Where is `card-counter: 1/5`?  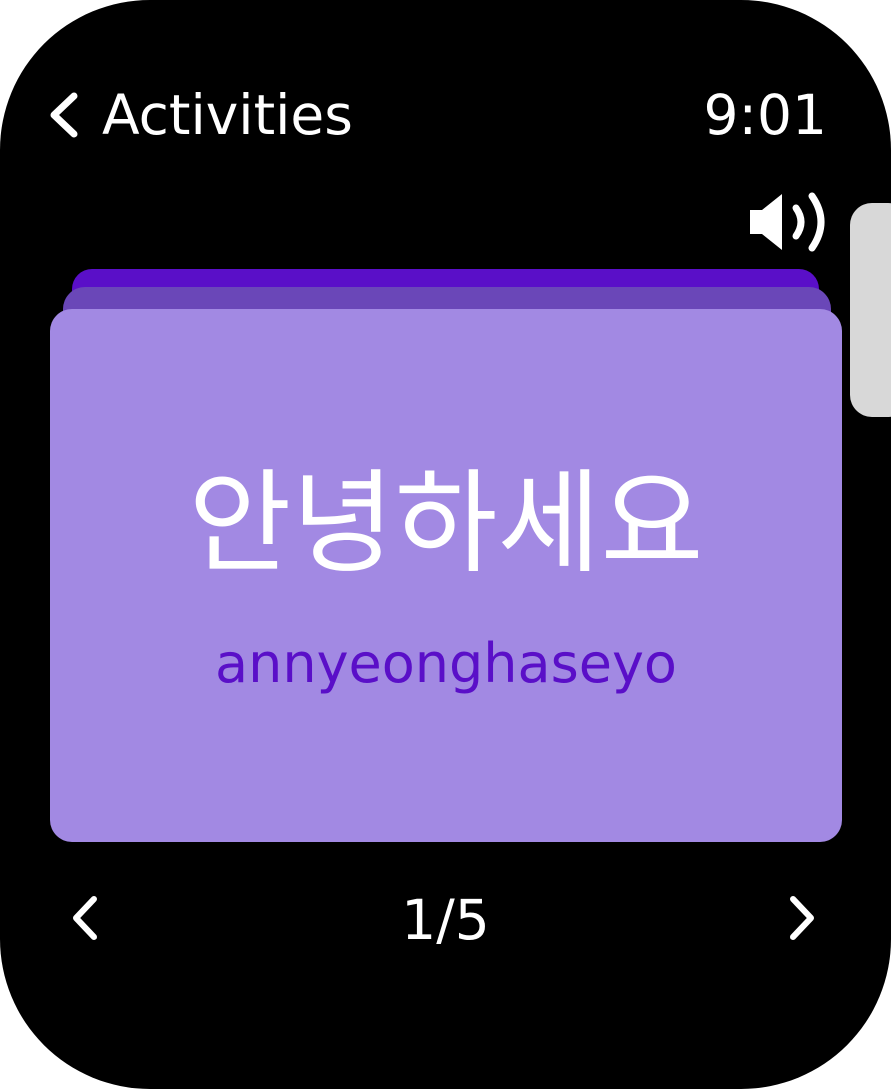
card-counter: 1/5 is located at coordinates (445, 920).